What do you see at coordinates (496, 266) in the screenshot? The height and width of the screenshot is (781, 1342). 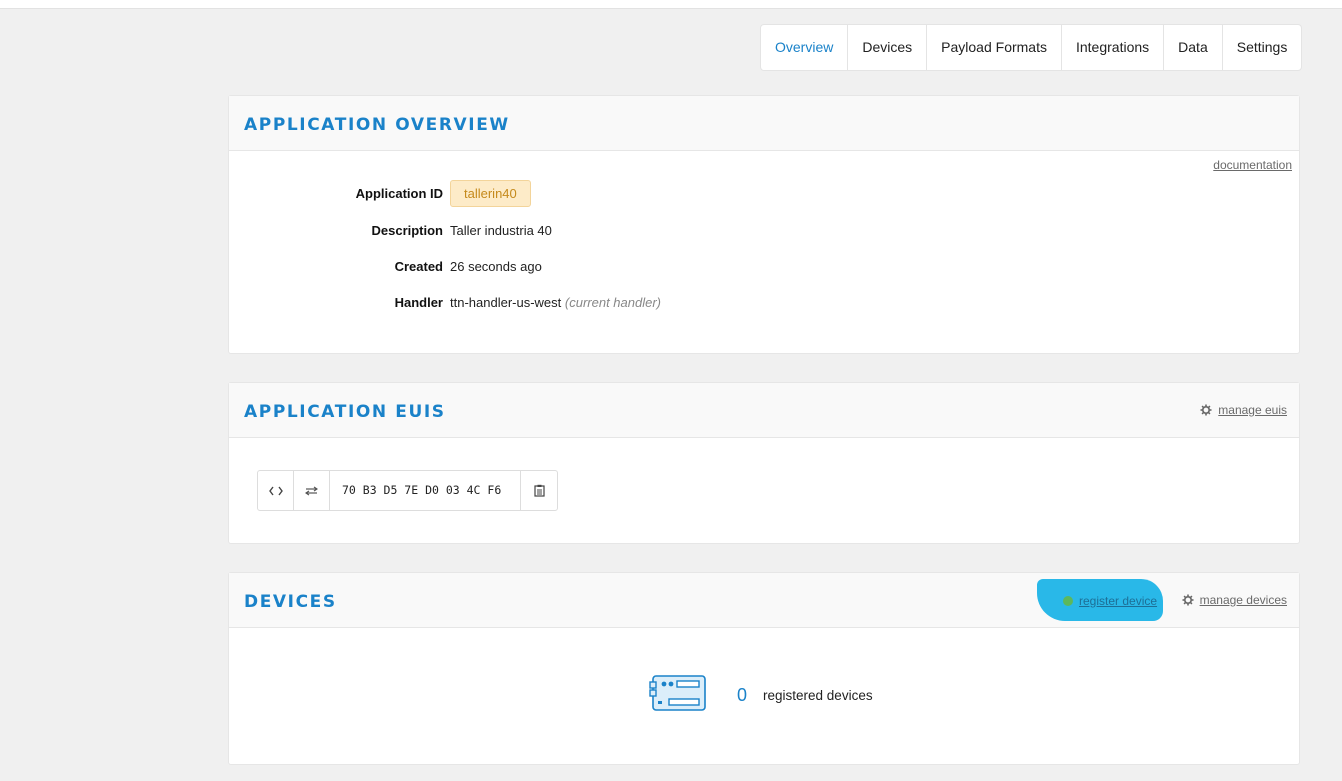 I see `created-value: 26 seconds ago` at bounding box center [496, 266].